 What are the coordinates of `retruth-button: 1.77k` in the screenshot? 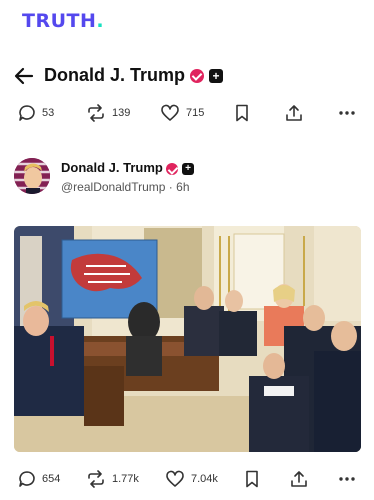 It's located at (112, 479).